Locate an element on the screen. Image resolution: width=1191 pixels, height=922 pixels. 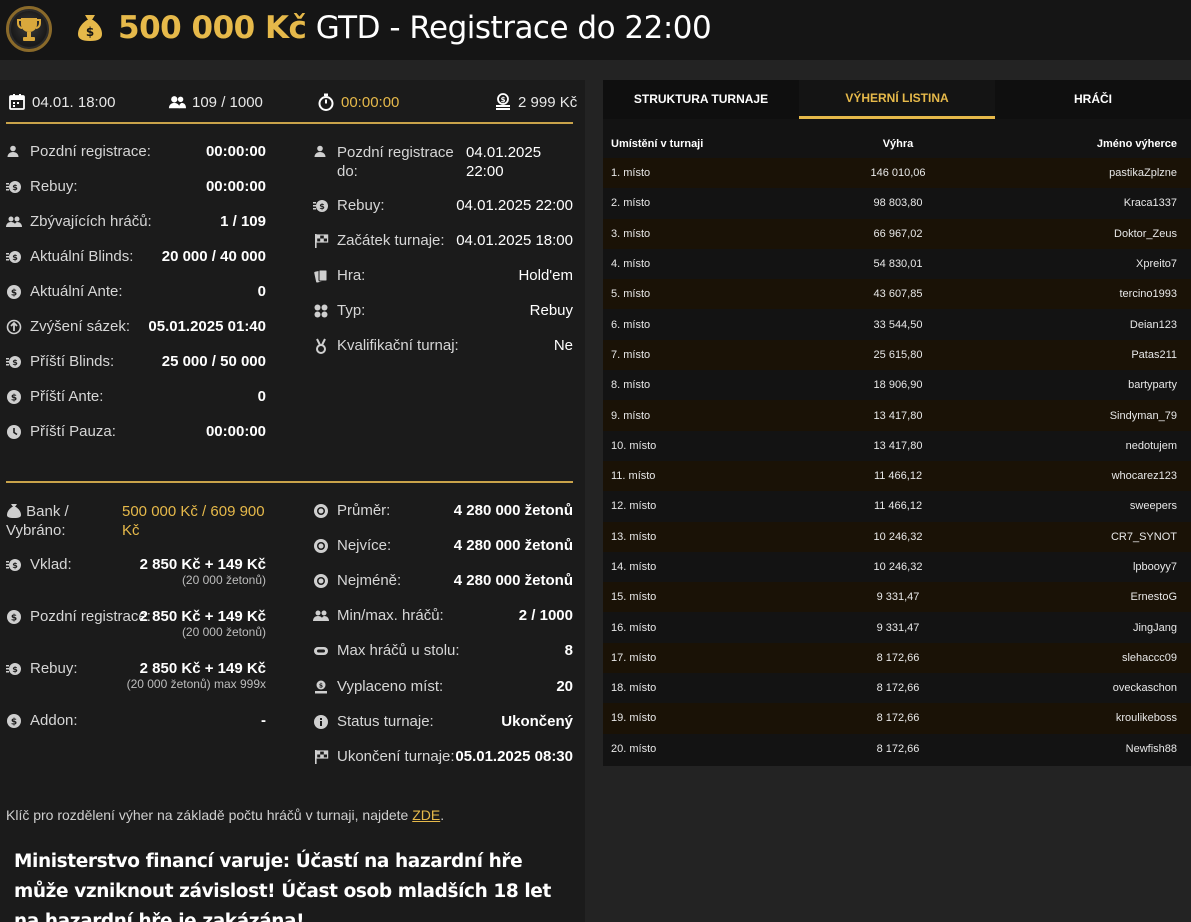
info-remaining-players: Zbývajících hráčů: 1 / 109 is located at coordinates (136, 221).